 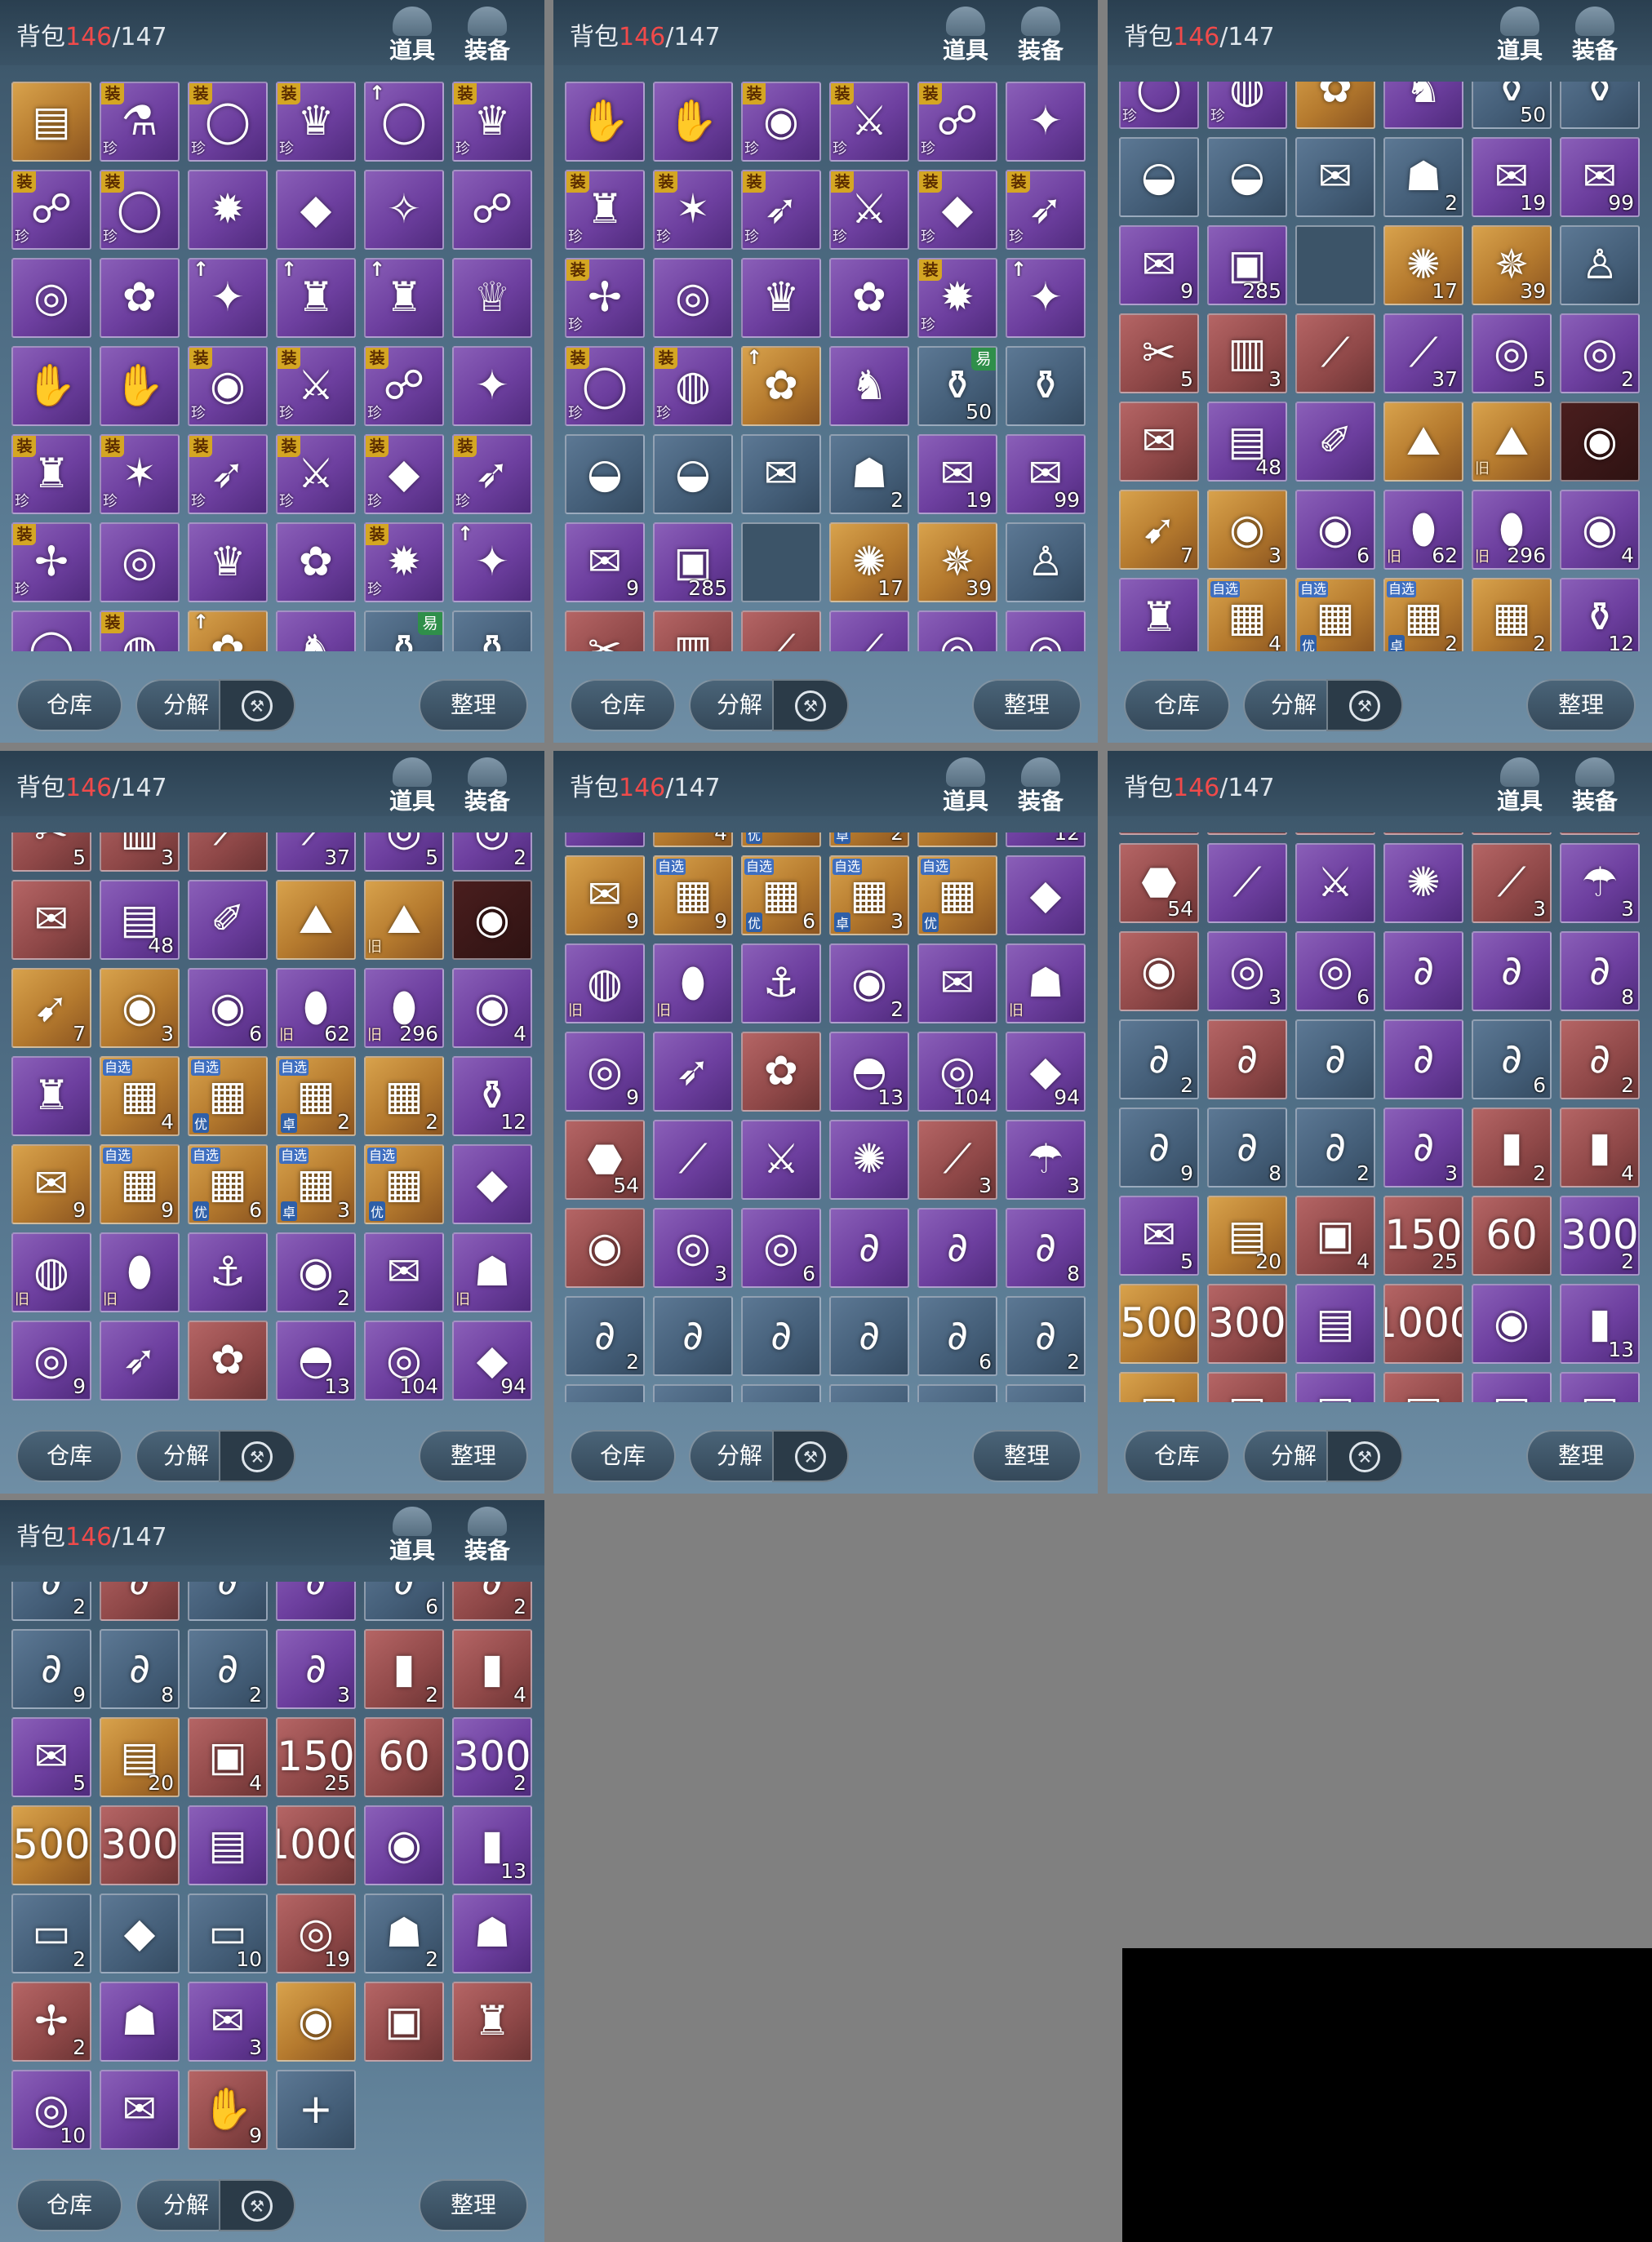 I want to click on item-slot: ▦ 自选卓 2, so click(x=316, y=1096).